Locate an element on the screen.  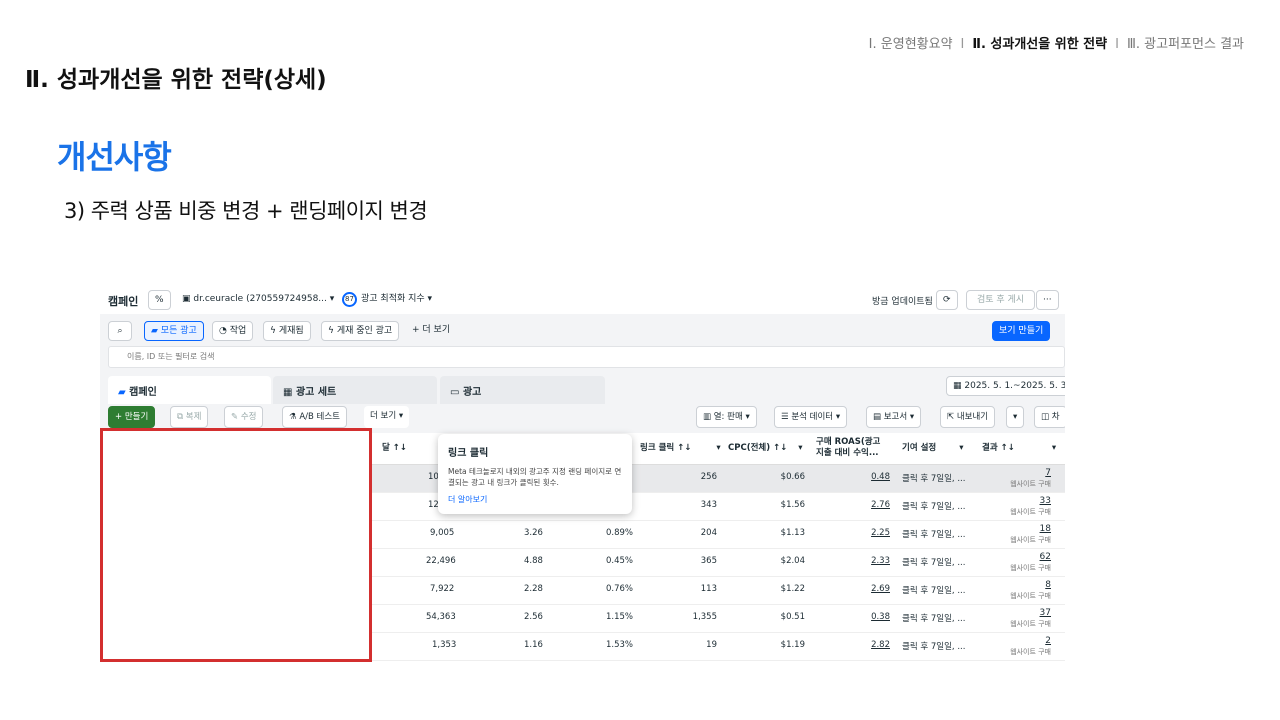
filter-active-ads: ϟ 게재 중인 광고 is located at coordinates (360, 331).